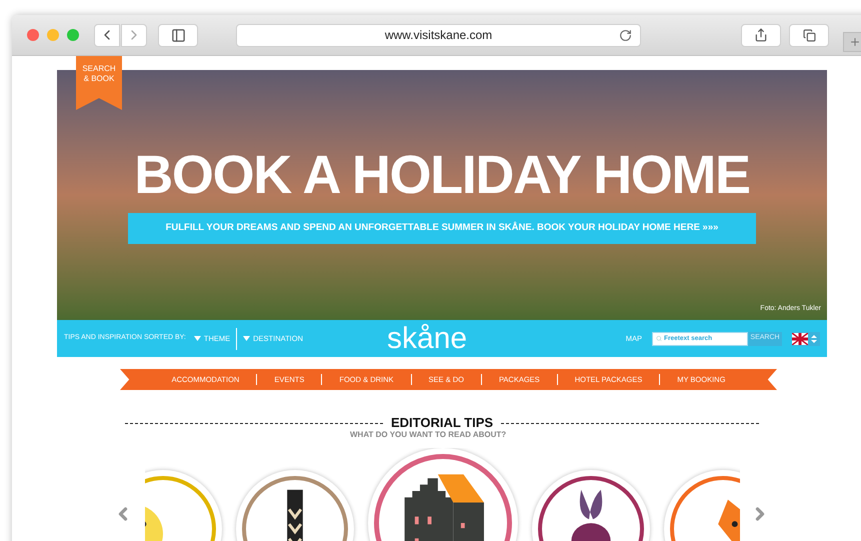 This screenshot has width=861, height=541. Describe the element at coordinates (99, 74) in the screenshot. I see `ribbon-label: SEARCH & BOOK` at that location.